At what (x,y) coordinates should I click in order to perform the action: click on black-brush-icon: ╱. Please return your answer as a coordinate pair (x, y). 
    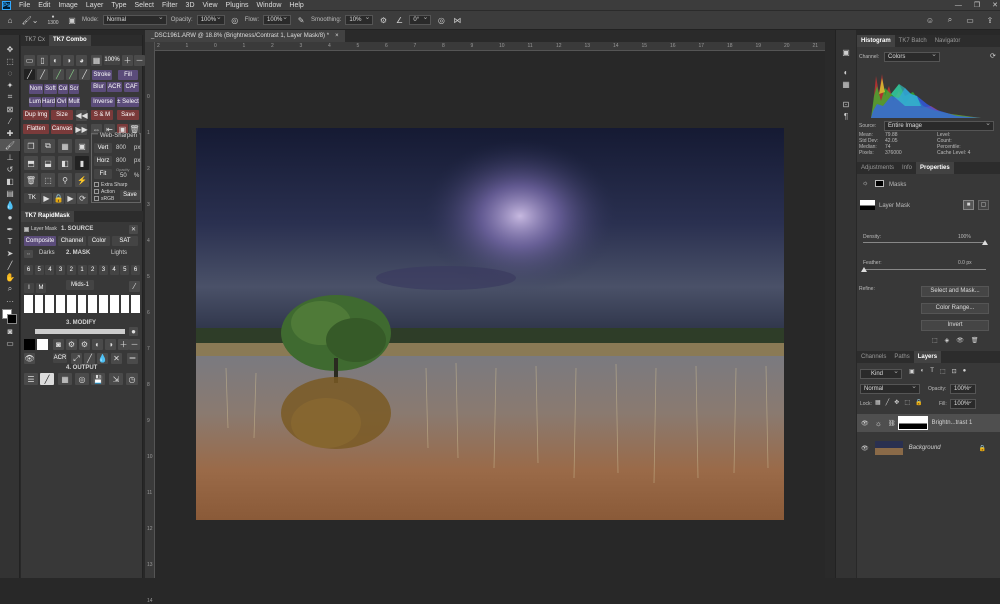
    Looking at the image, I should click on (29, 74).